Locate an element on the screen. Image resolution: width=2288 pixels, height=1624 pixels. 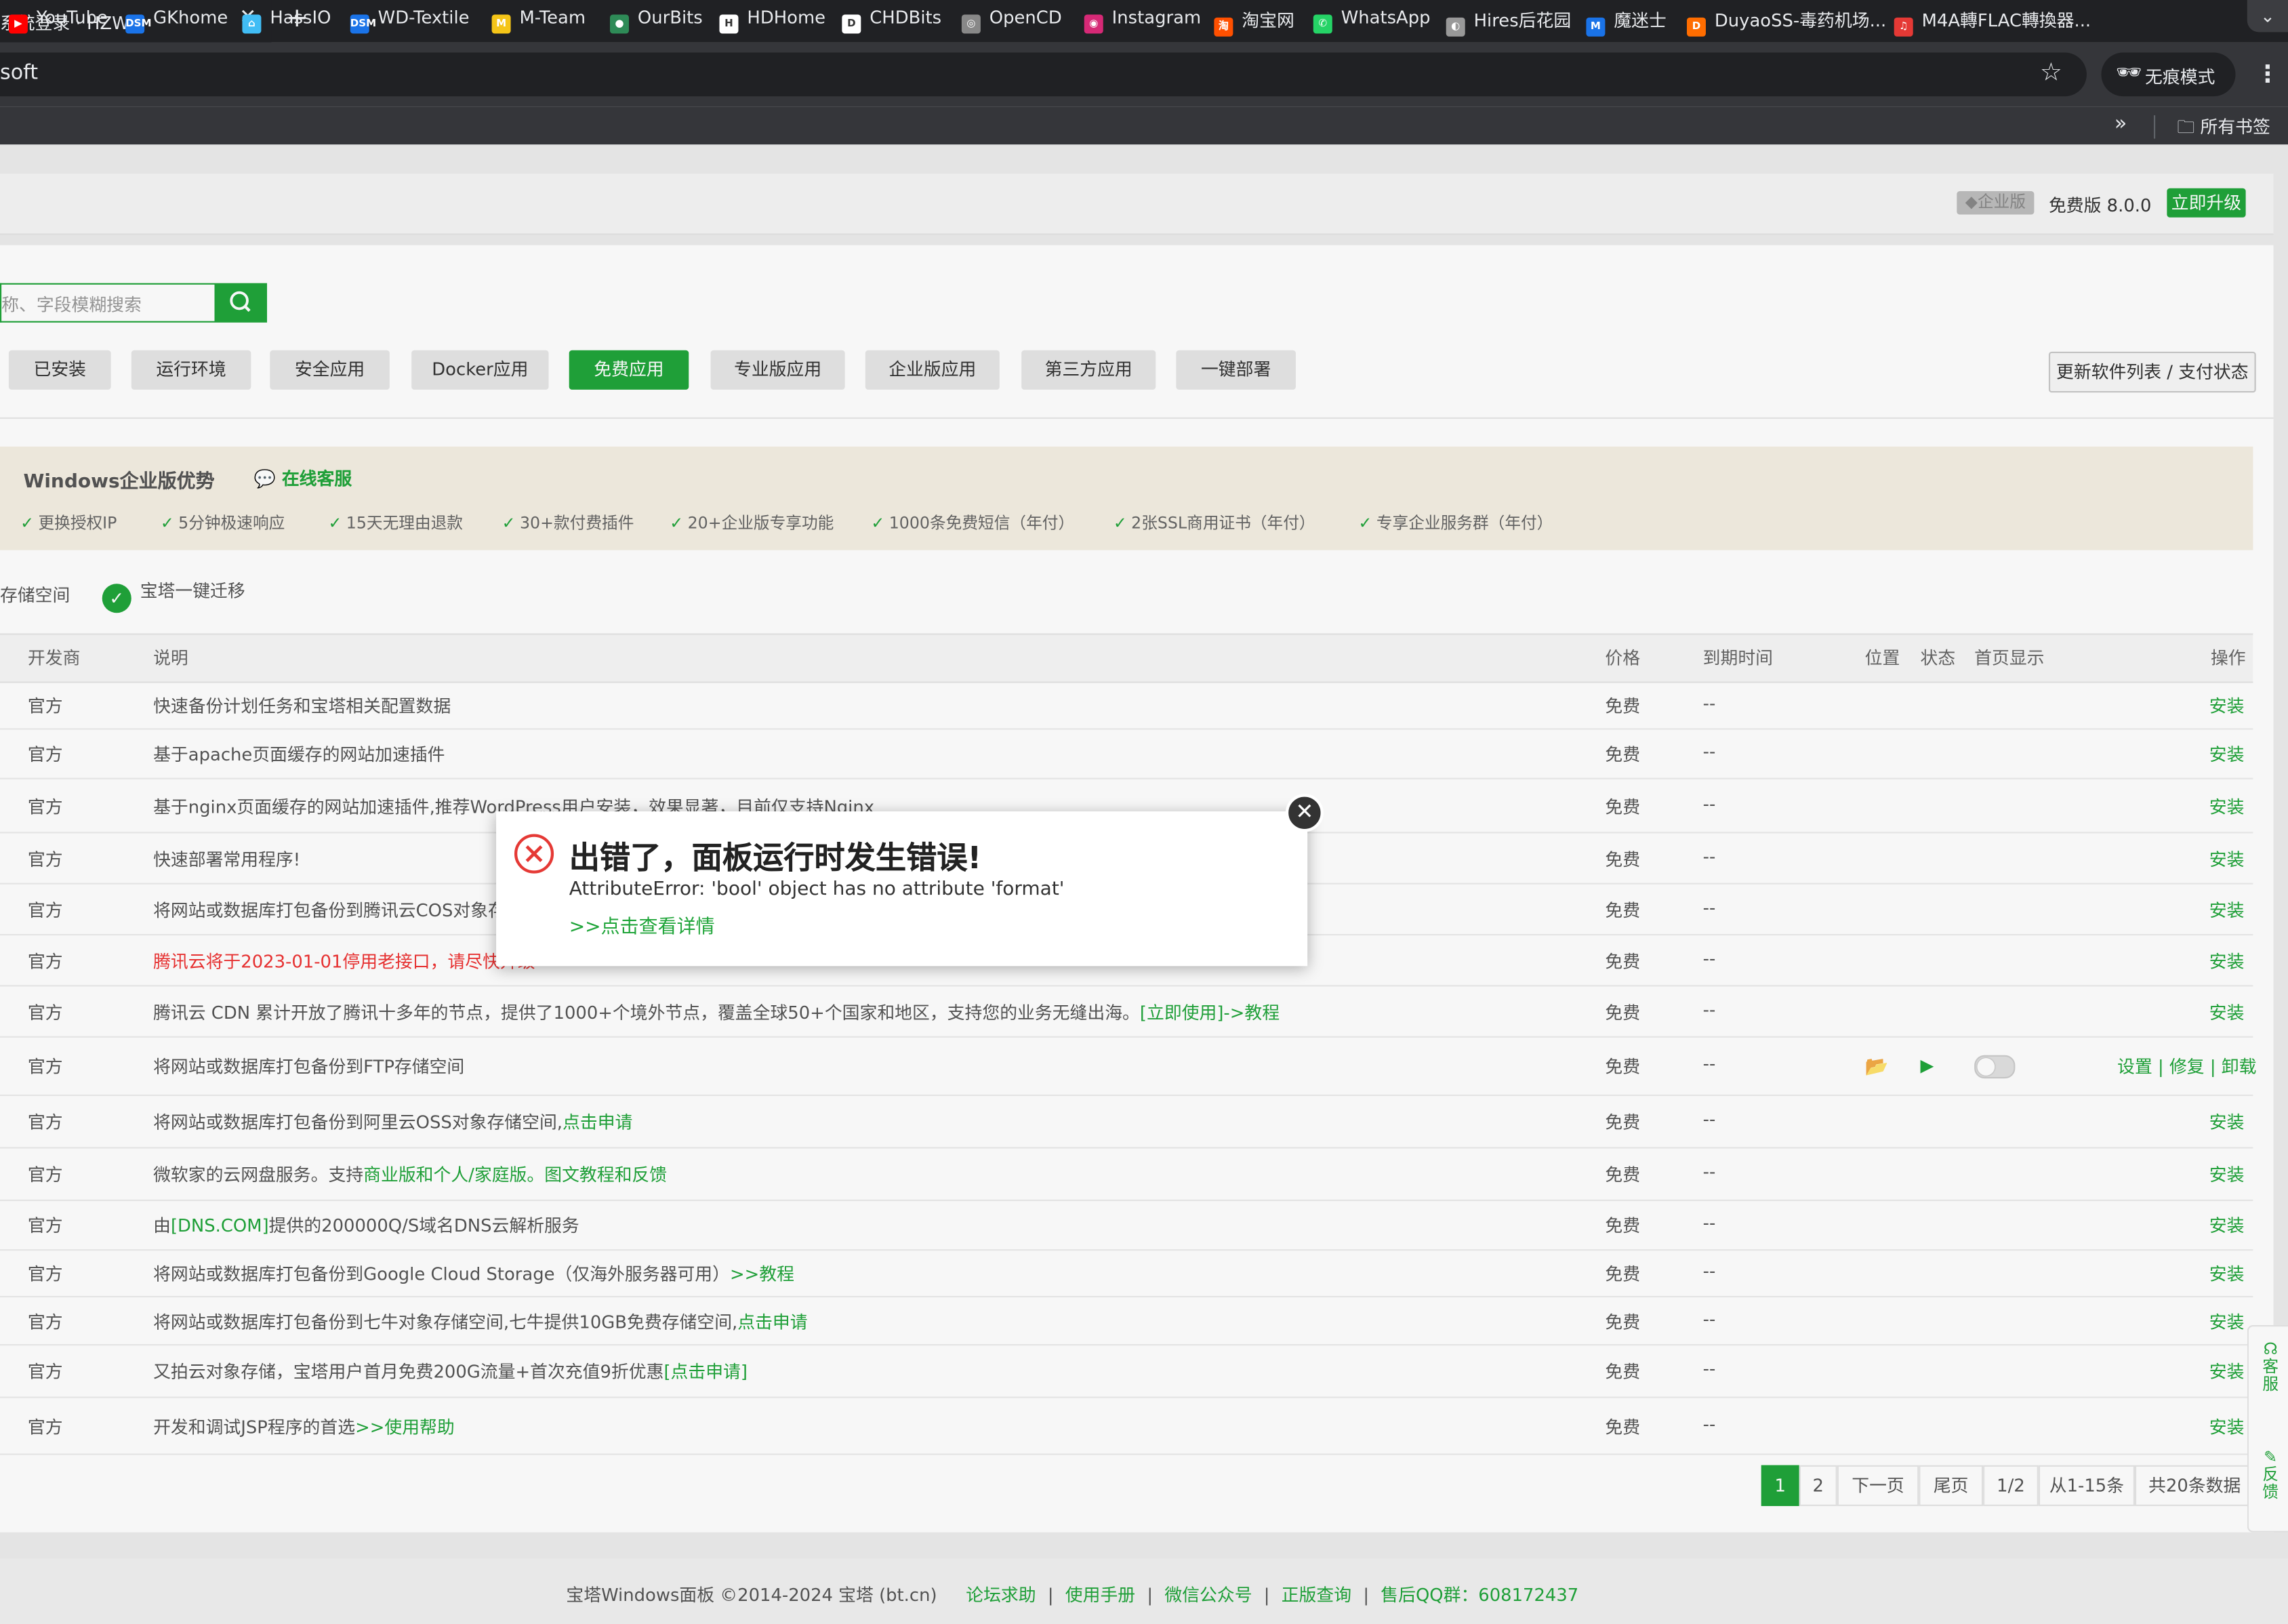
bookmark-label: HDHome is located at coordinates (786, 17).